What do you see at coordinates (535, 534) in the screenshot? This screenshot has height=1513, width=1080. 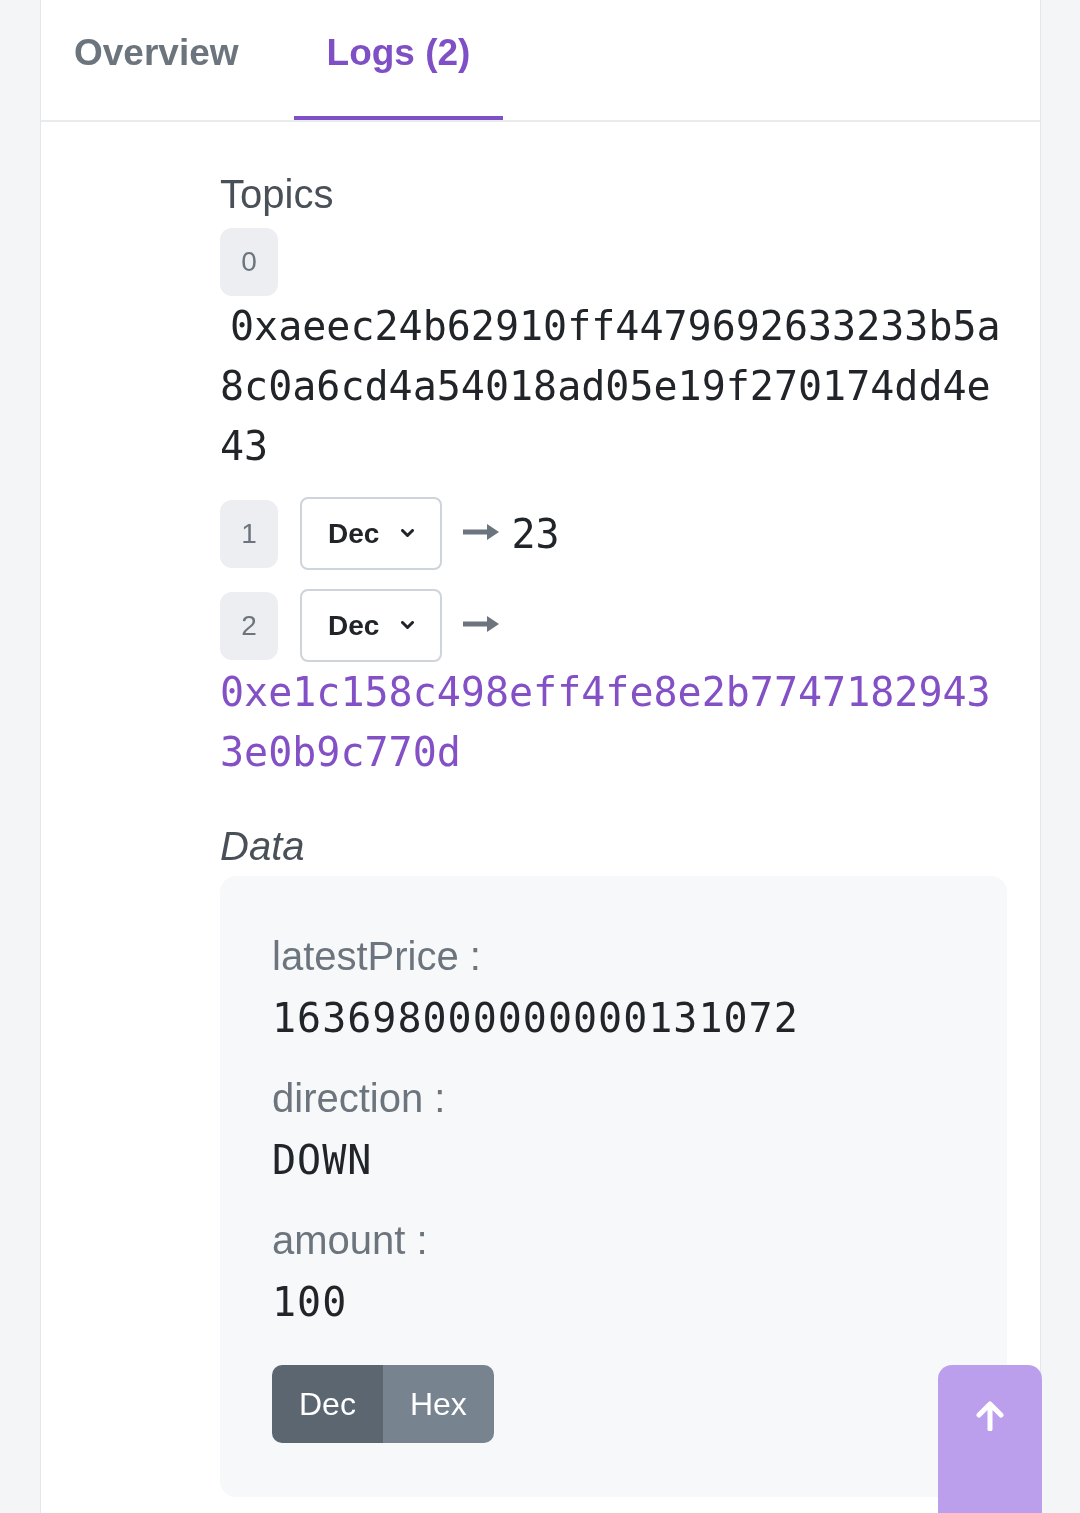 I see `topic-value: 23` at bounding box center [535, 534].